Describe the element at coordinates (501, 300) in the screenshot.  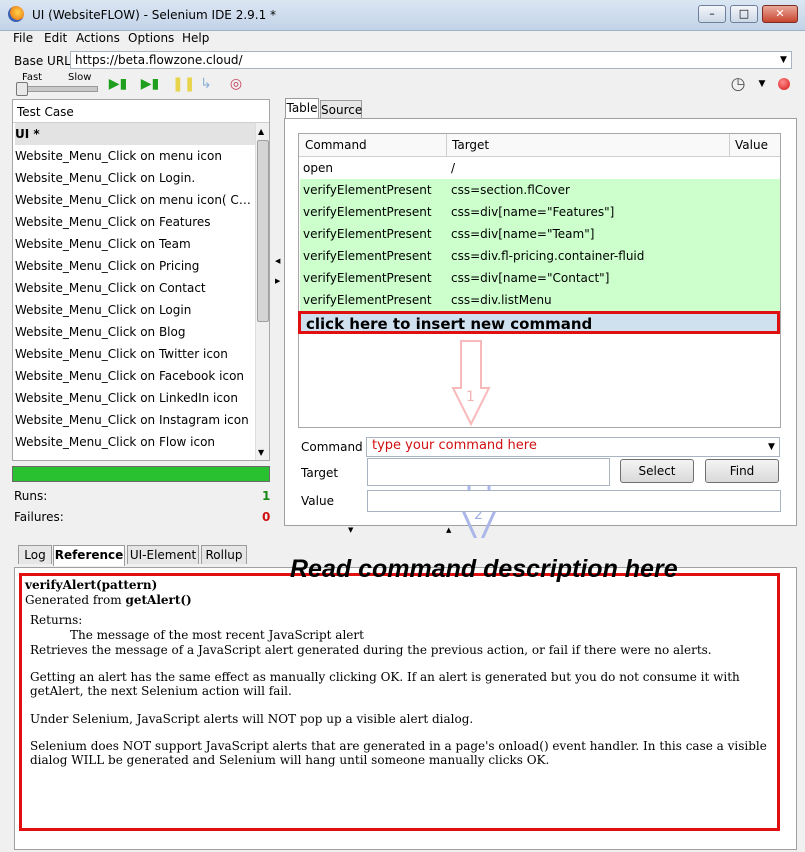
I see `target-cell: css=div.listMenu` at that location.